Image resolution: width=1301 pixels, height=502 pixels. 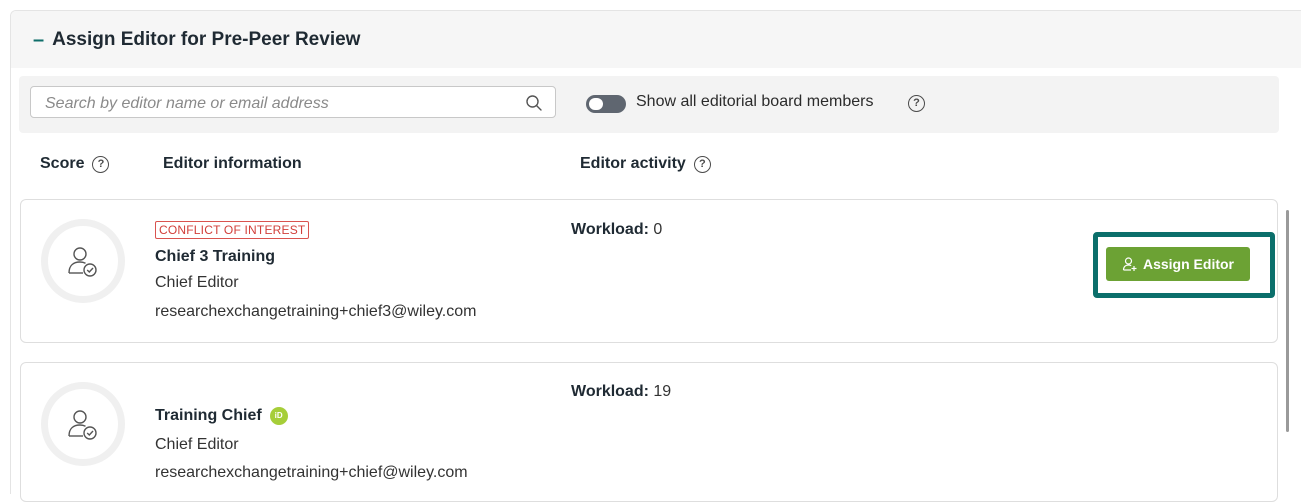 What do you see at coordinates (1287, 321) in the screenshot?
I see `scrollbar` at bounding box center [1287, 321].